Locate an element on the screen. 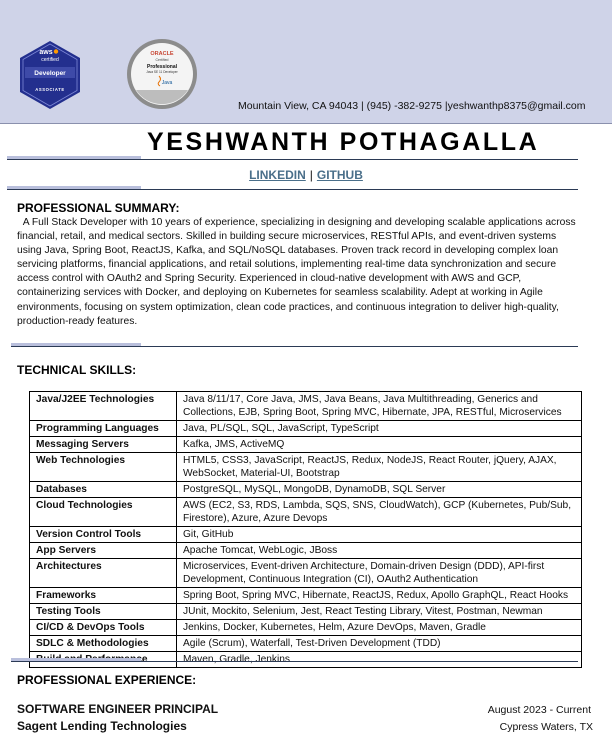 This screenshot has width=612, height=748. skill-values: Kafka, JMS, ActiveMQ is located at coordinates (379, 444).